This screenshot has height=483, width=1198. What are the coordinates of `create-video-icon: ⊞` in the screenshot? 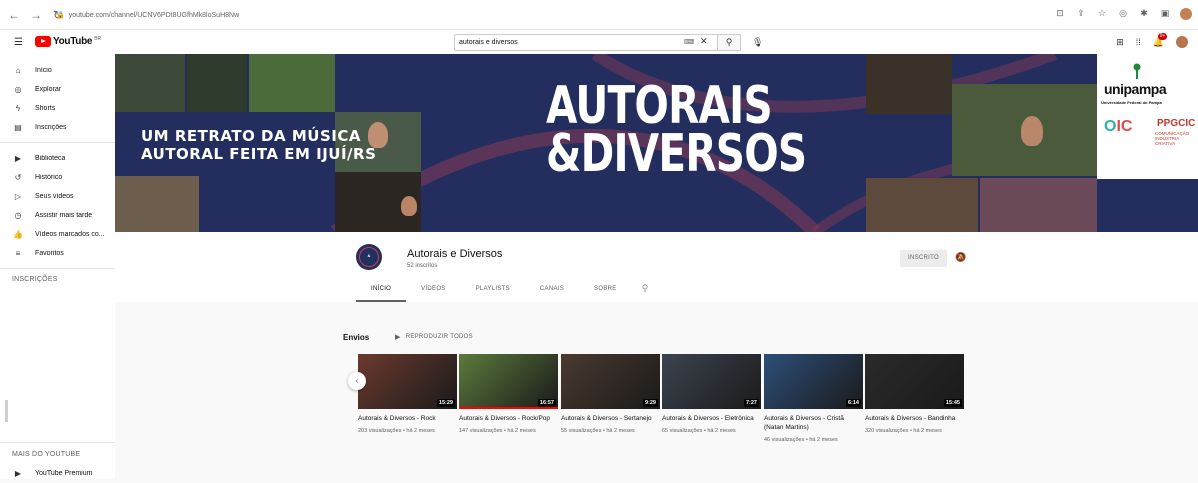 It's located at (1120, 42).